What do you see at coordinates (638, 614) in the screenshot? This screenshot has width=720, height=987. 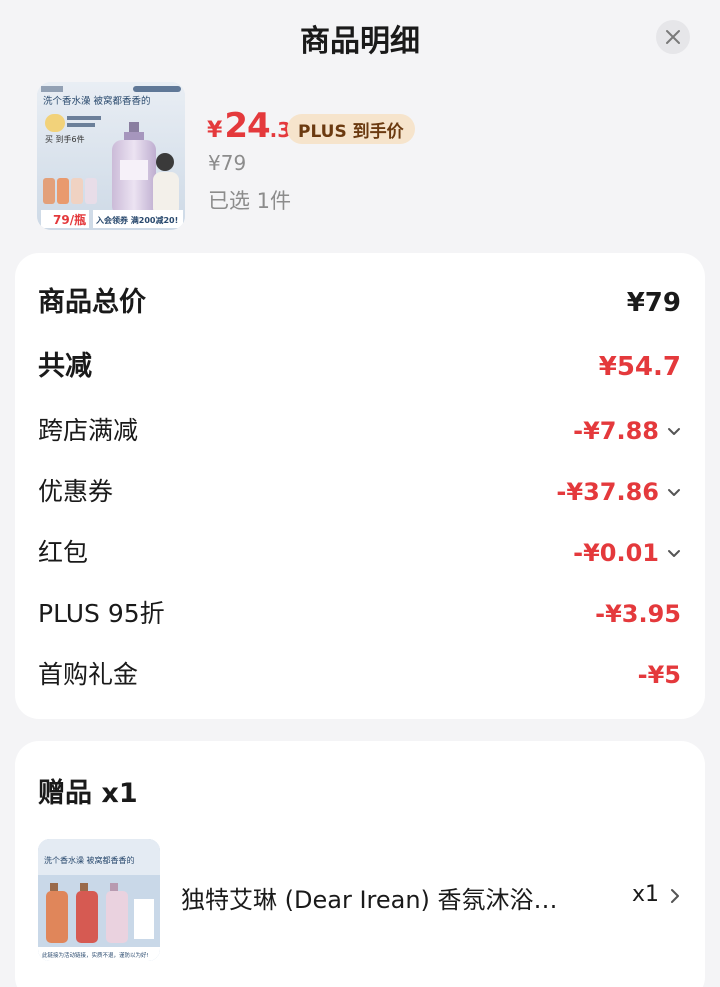 I see `row-value: -¥3.95` at bounding box center [638, 614].